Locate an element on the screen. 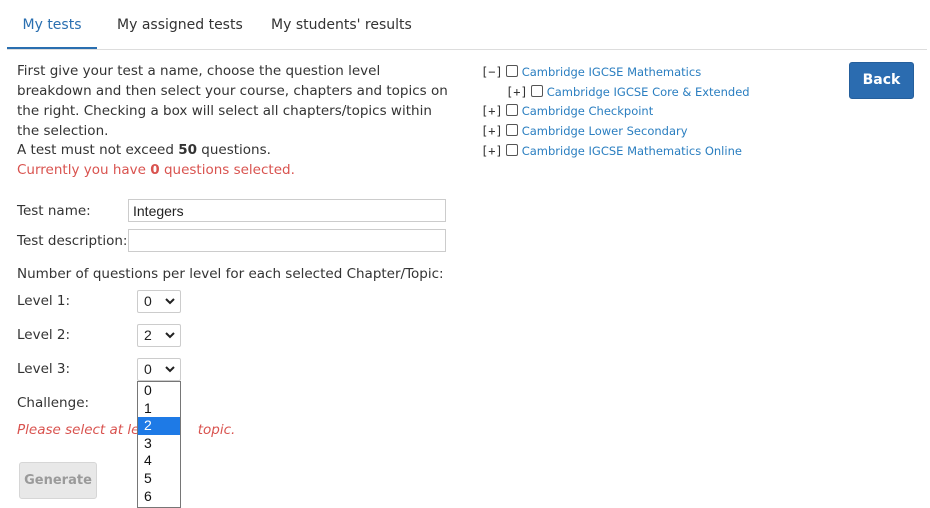  course-tree-item: [−] Cambridge IGCSE Mathematics is located at coordinates (591, 72).